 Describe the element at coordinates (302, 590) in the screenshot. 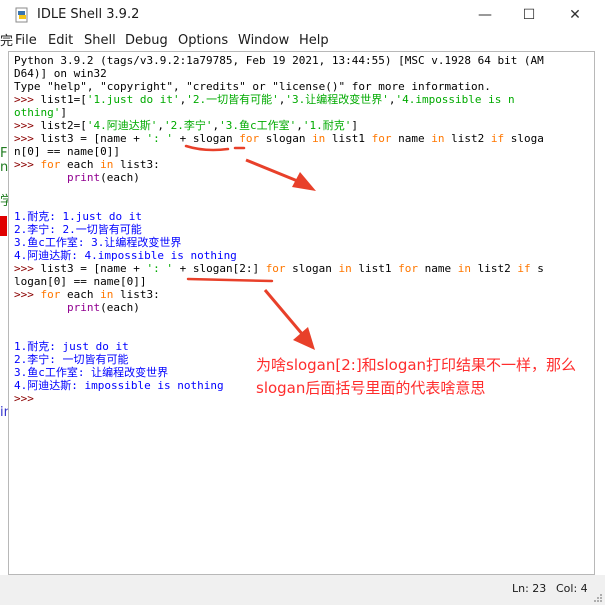

I see `status-bar: Ln: 23 Col: 4` at that location.